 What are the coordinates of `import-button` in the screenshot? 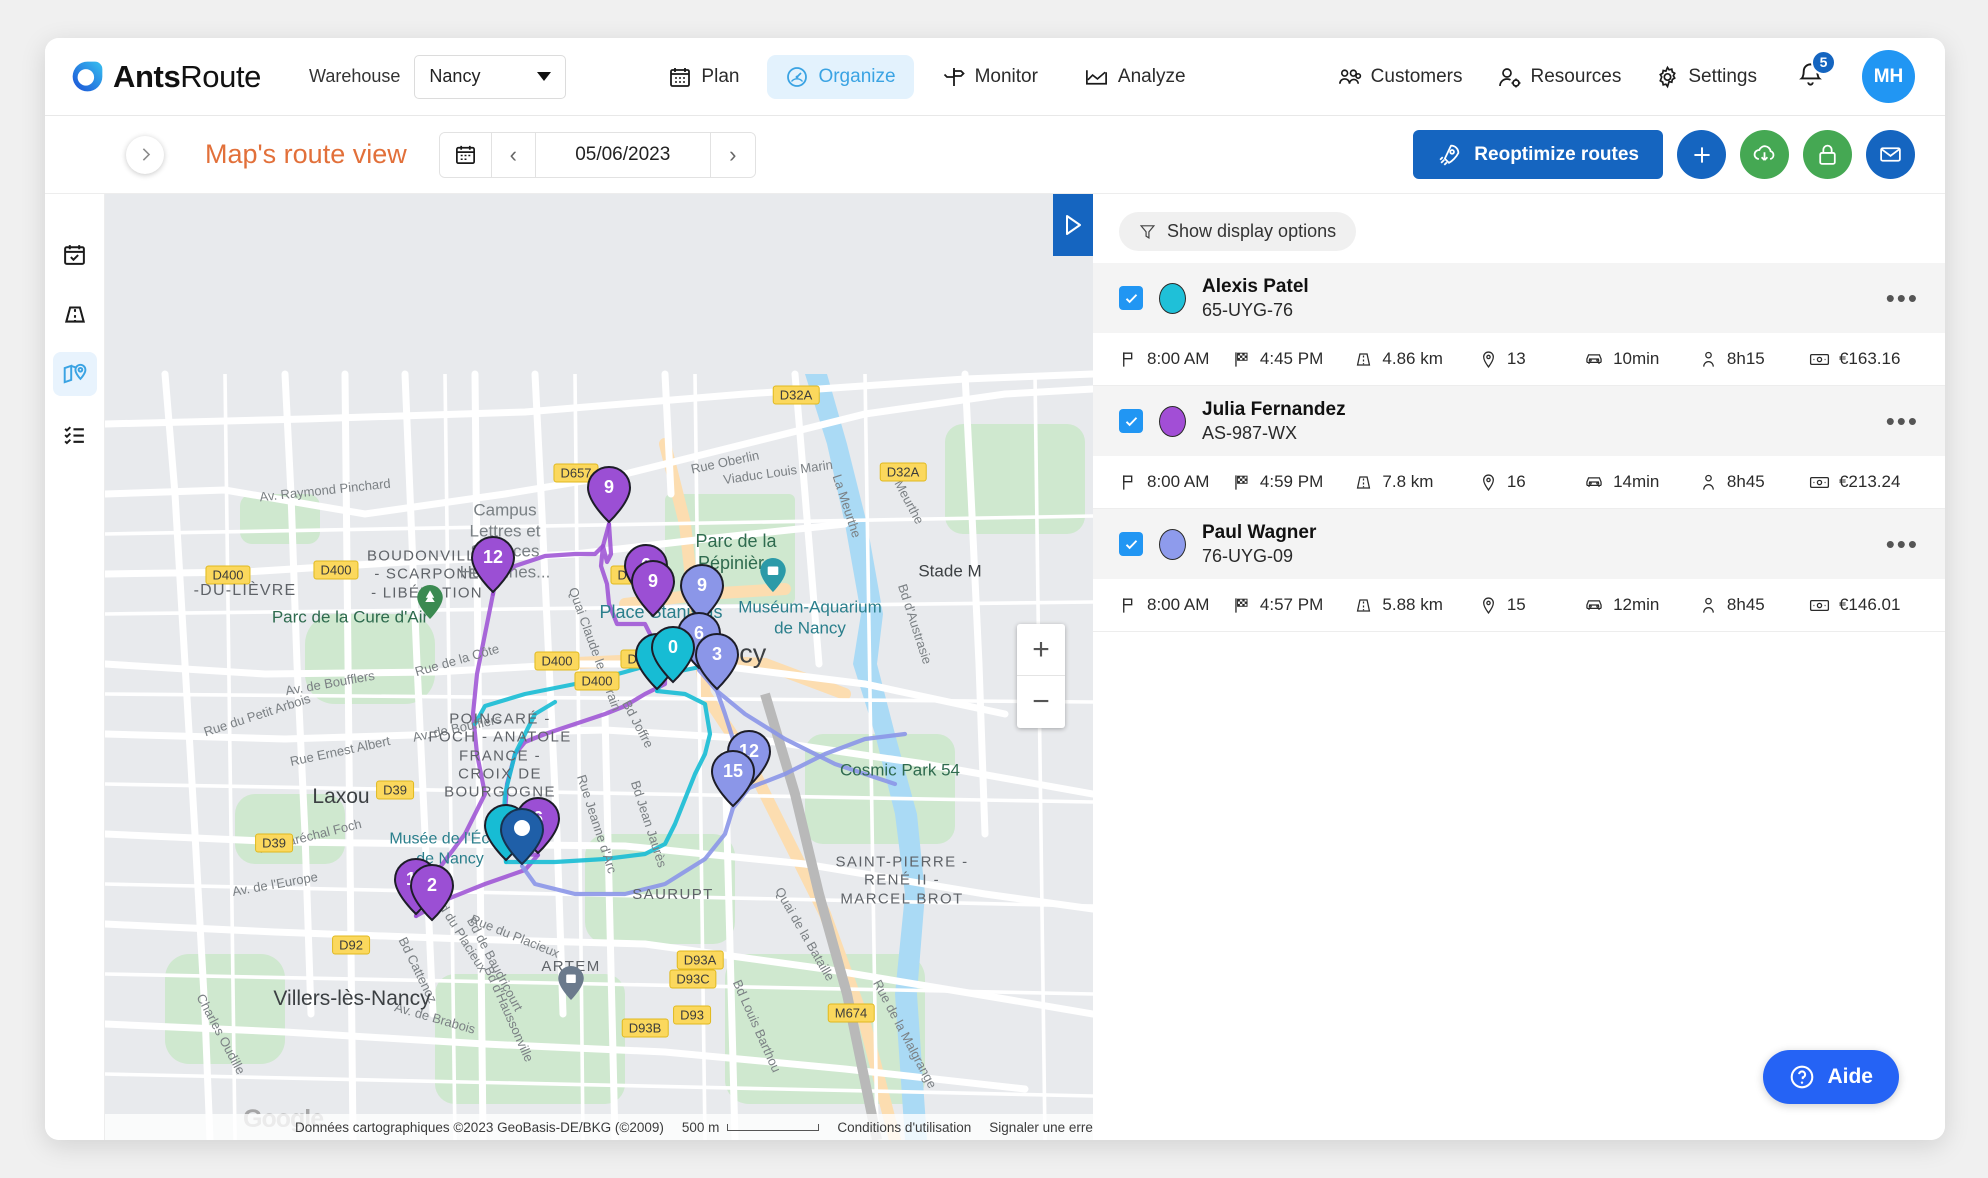 It's located at (1764, 154).